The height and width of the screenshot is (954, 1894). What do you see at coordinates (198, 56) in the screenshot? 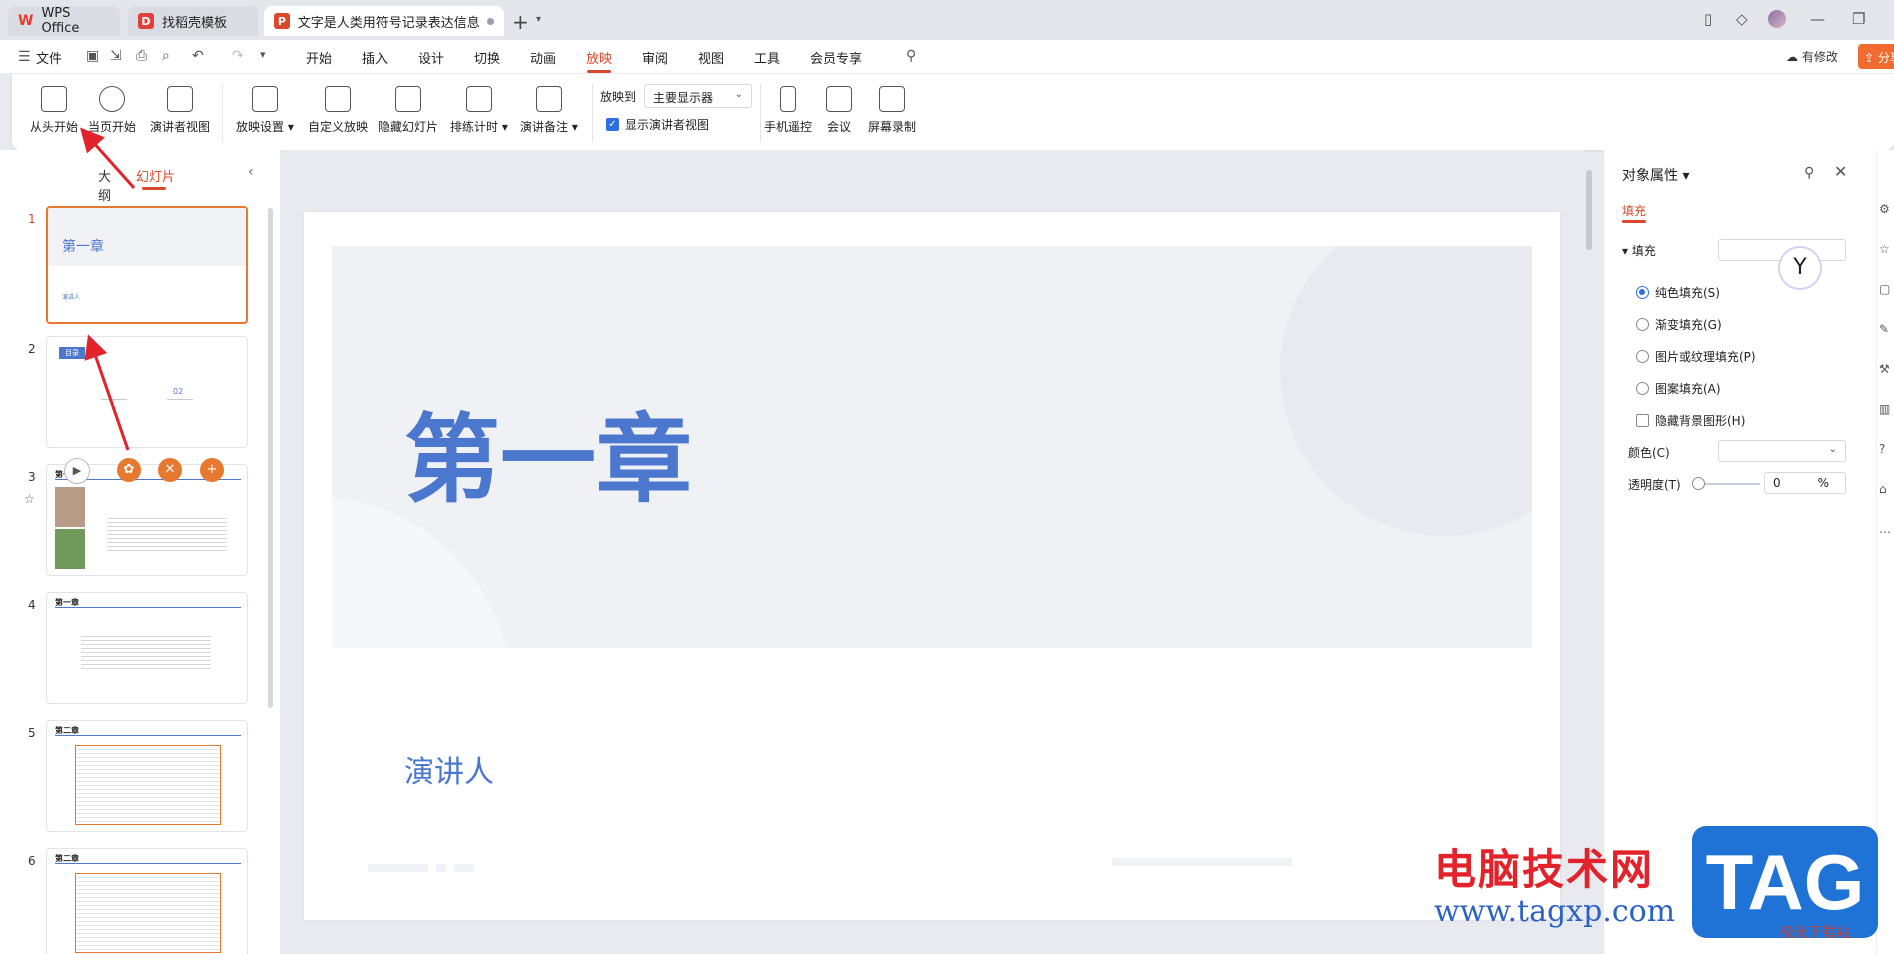
I see `undo-icon: ↶` at bounding box center [198, 56].